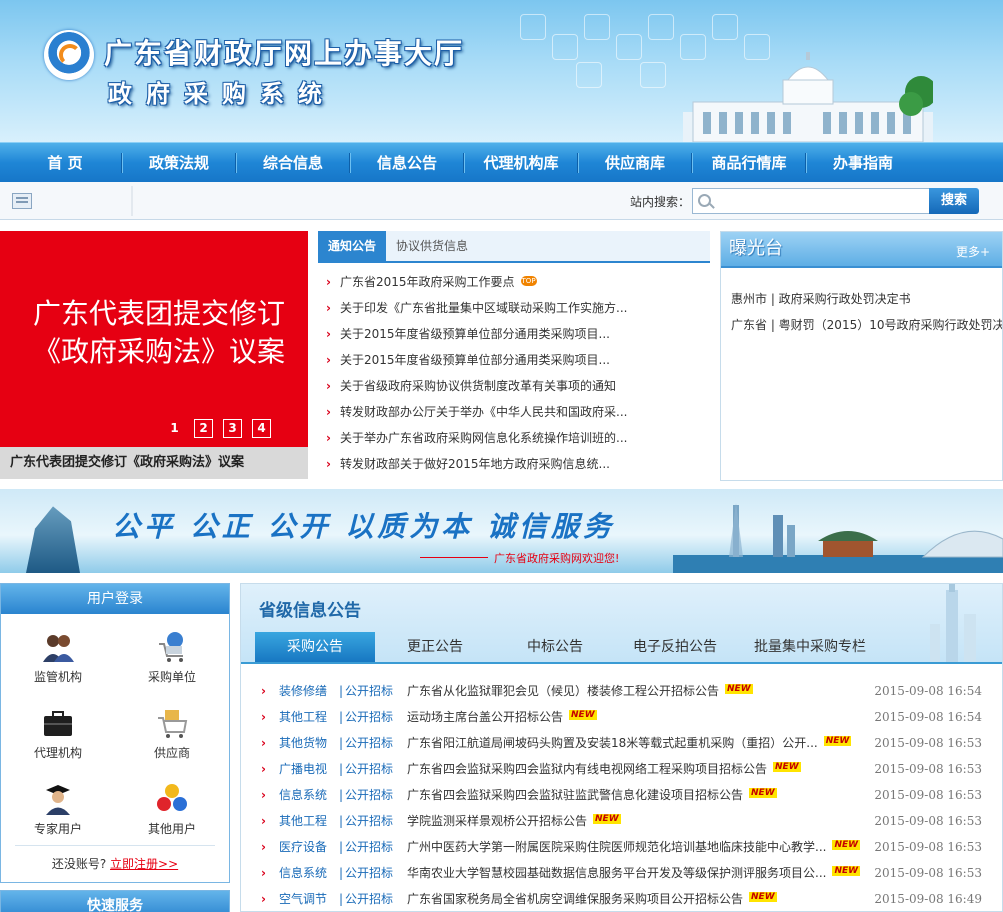  I want to click on nav-agencies: 代理机构库, so click(521, 163).